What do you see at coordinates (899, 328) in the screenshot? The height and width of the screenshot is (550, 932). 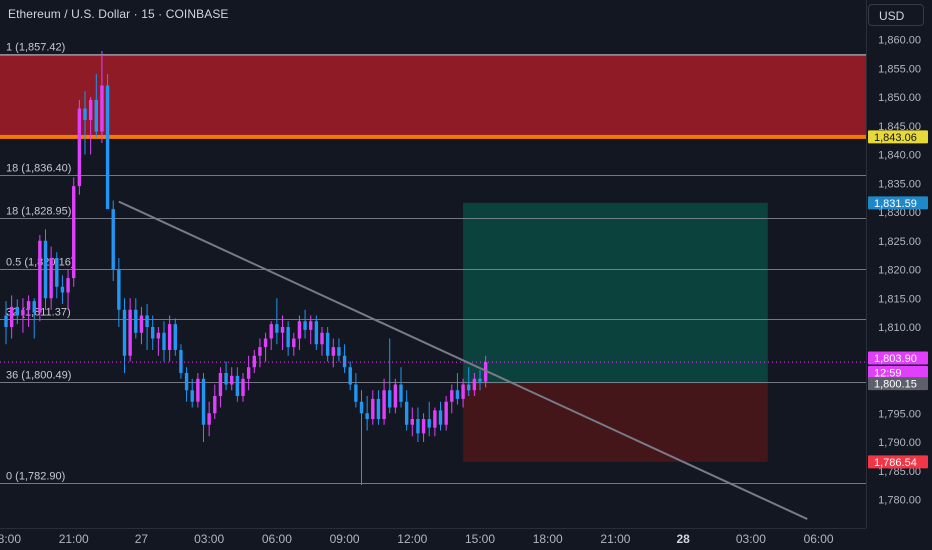 I see `price-tick-label: 1,810.00` at bounding box center [899, 328].